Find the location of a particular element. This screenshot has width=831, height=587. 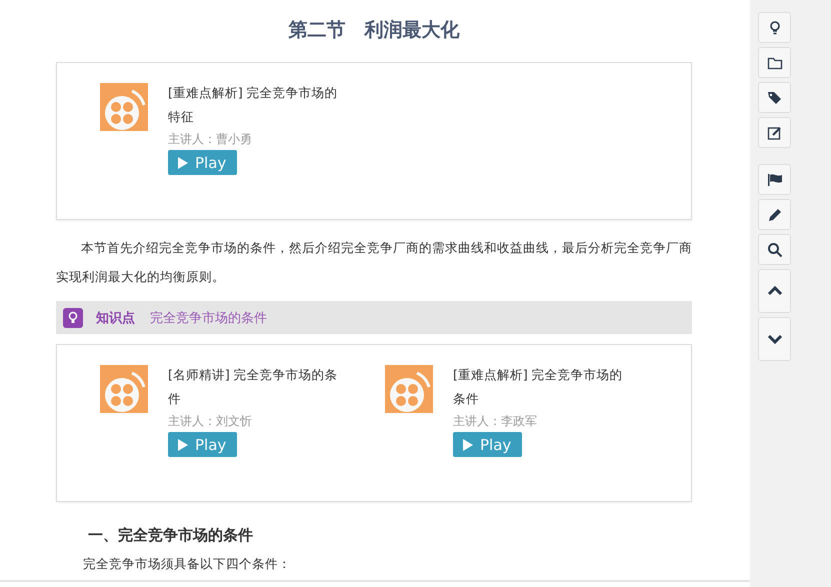

video-title: [重难点解析] 完全竞争市场的条件 is located at coordinates (538, 387).